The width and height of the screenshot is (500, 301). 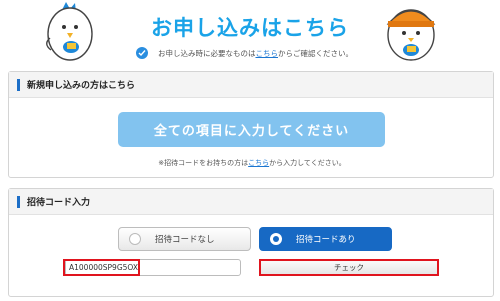 I want to click on has-invite-code-radio: 招待コードあり, so click(x=325, y=239).